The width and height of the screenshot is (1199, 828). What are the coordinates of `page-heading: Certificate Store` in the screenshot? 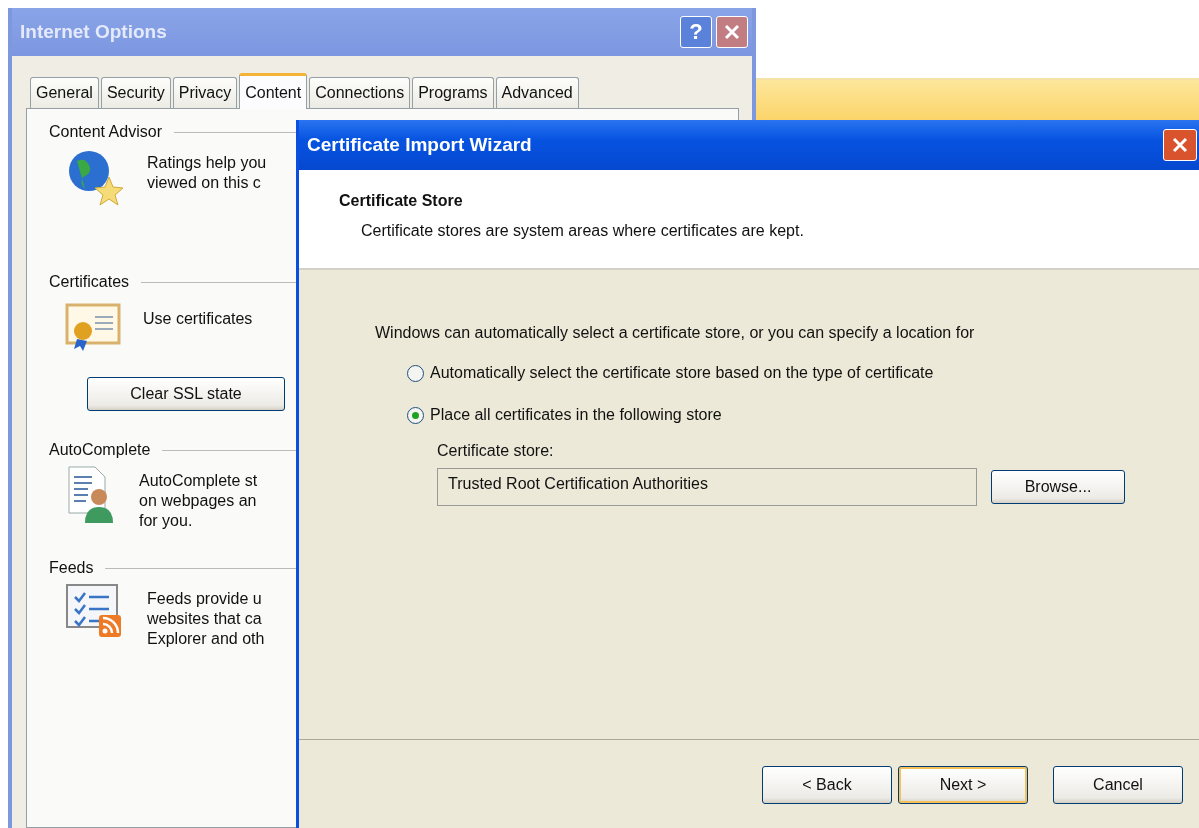 It's located at (401, 201).